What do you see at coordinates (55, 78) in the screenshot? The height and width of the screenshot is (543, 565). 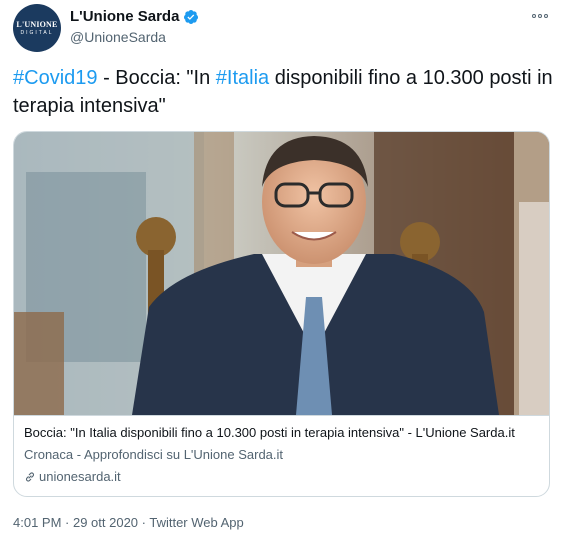 I see `hashtag-covid19: #Covid19` at bounding box center [55, 78].